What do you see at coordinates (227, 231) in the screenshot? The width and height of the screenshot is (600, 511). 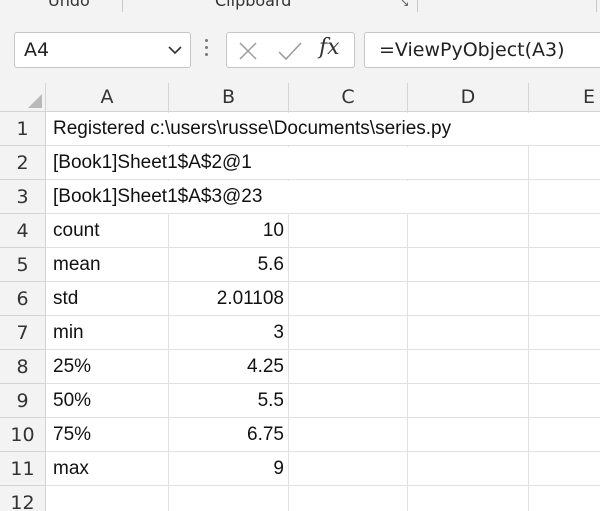 I see `cell-b4: 10` at bounding box center [227, 231].